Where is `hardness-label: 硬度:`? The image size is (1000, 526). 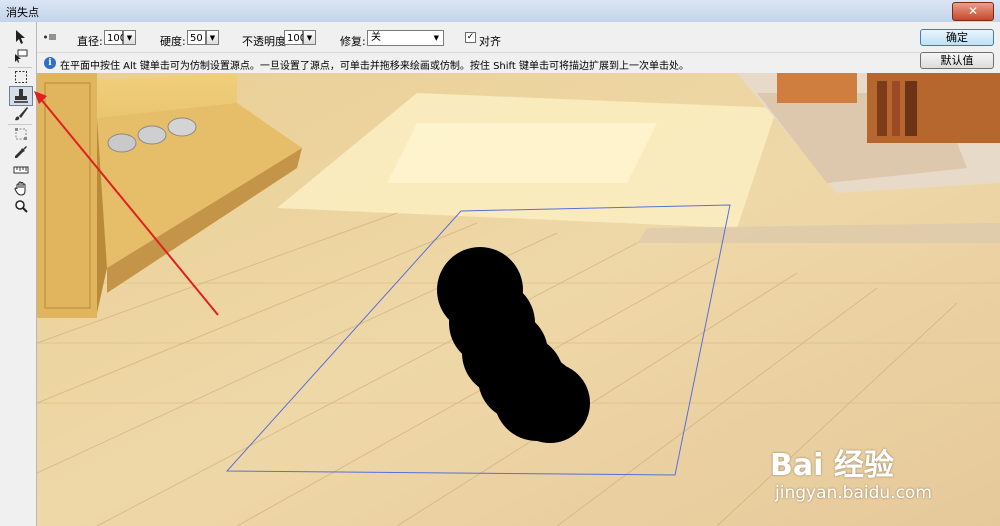 hardness-label: 硬度: is located at coordinates (173, 41).